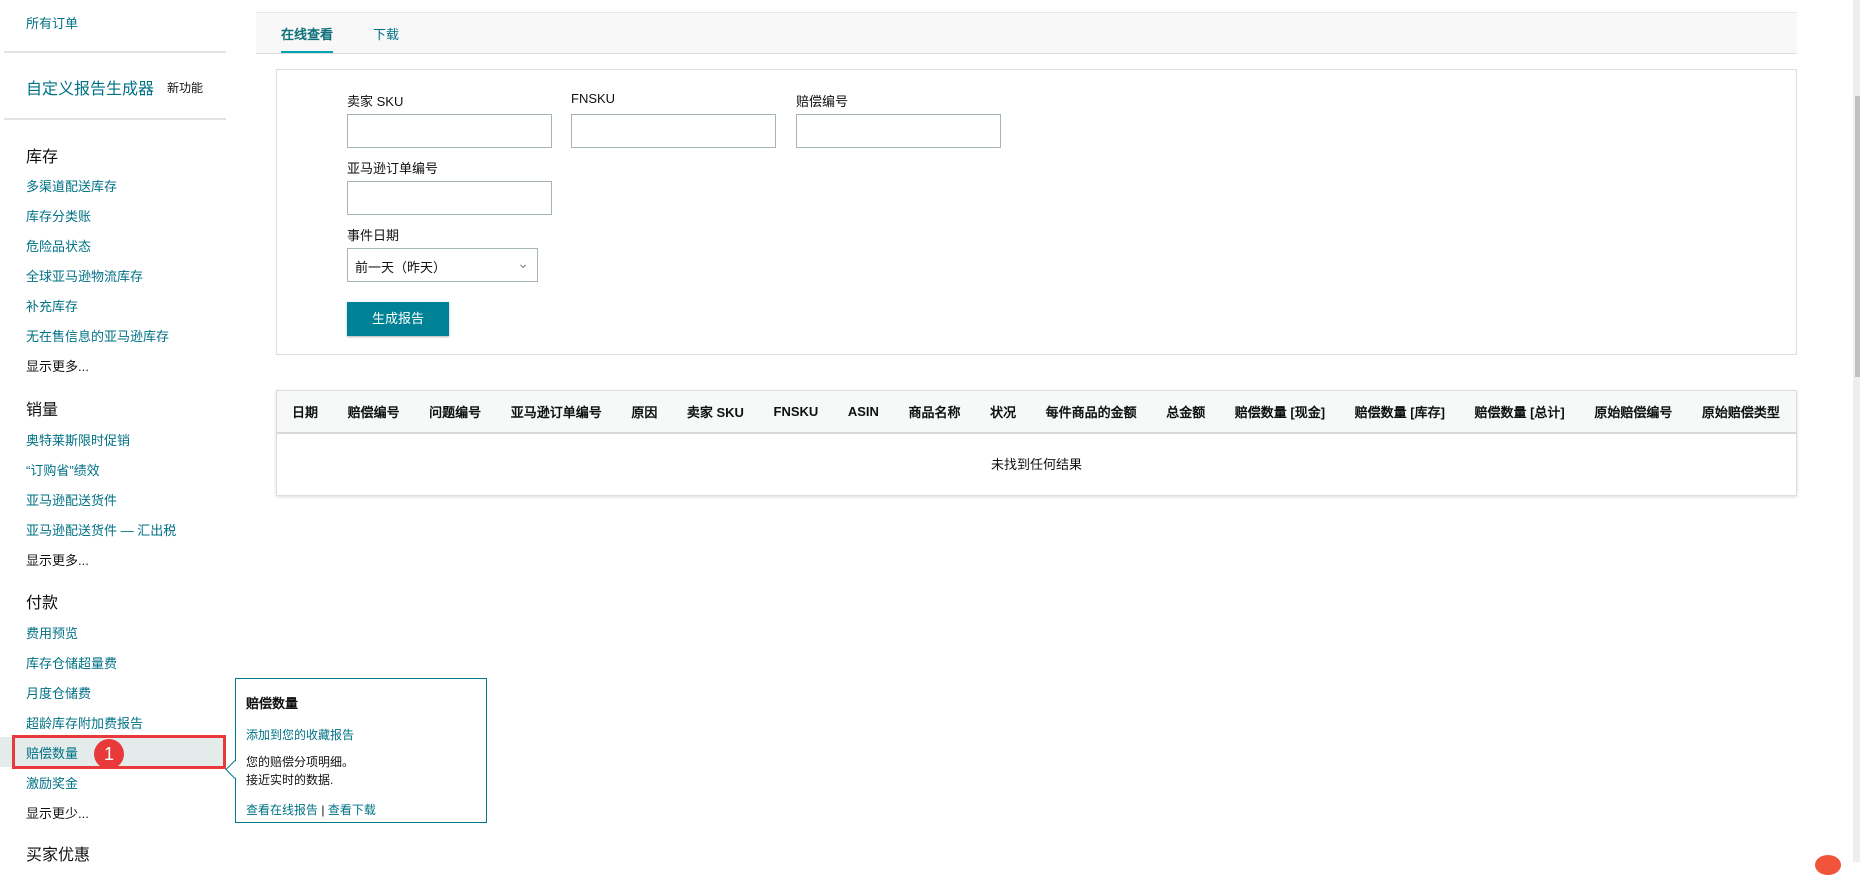 This screenshot has height=875, width=1860. What do you see at coordinates (673, 131) in the screenshot?
I see `fnsku-input` at bounding box center [673, 131].